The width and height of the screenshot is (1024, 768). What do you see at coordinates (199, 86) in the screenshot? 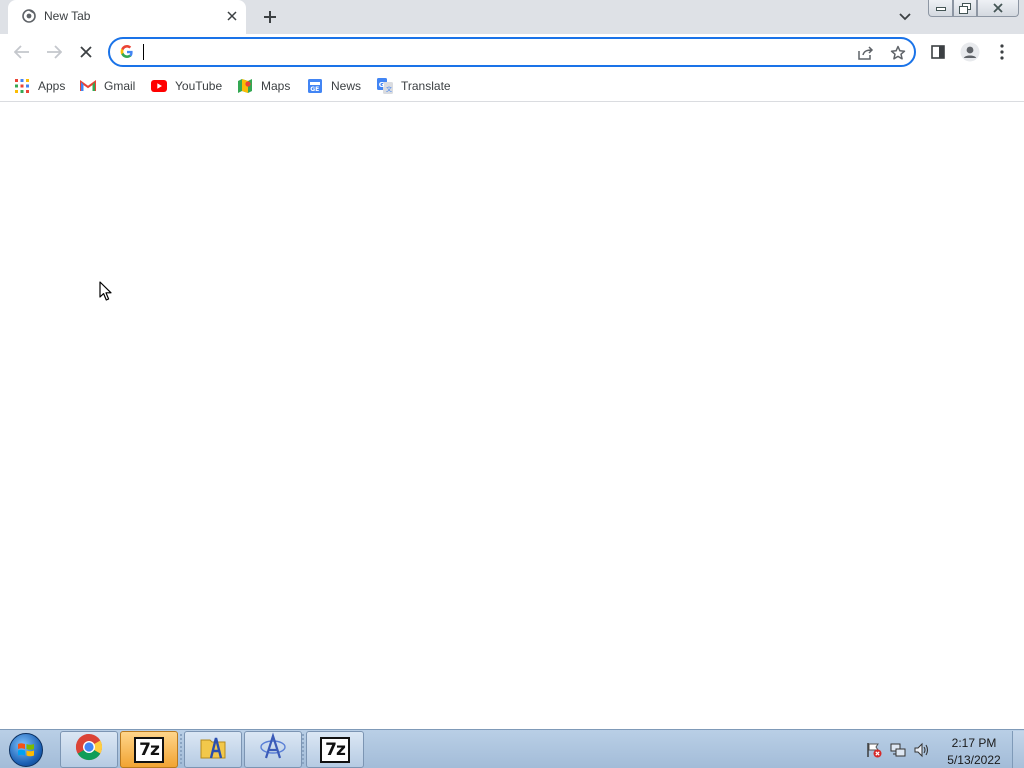
I see `bookmark-label: YouTube` at bounding box center [199, 86].